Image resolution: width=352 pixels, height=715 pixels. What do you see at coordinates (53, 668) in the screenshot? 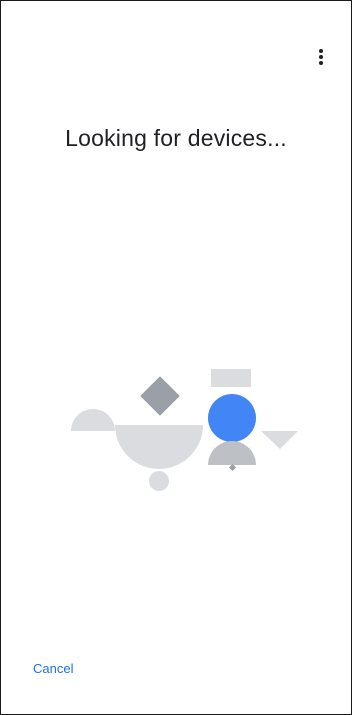
I see `cancel-button: Cancel` at bounding box center [53, 668].